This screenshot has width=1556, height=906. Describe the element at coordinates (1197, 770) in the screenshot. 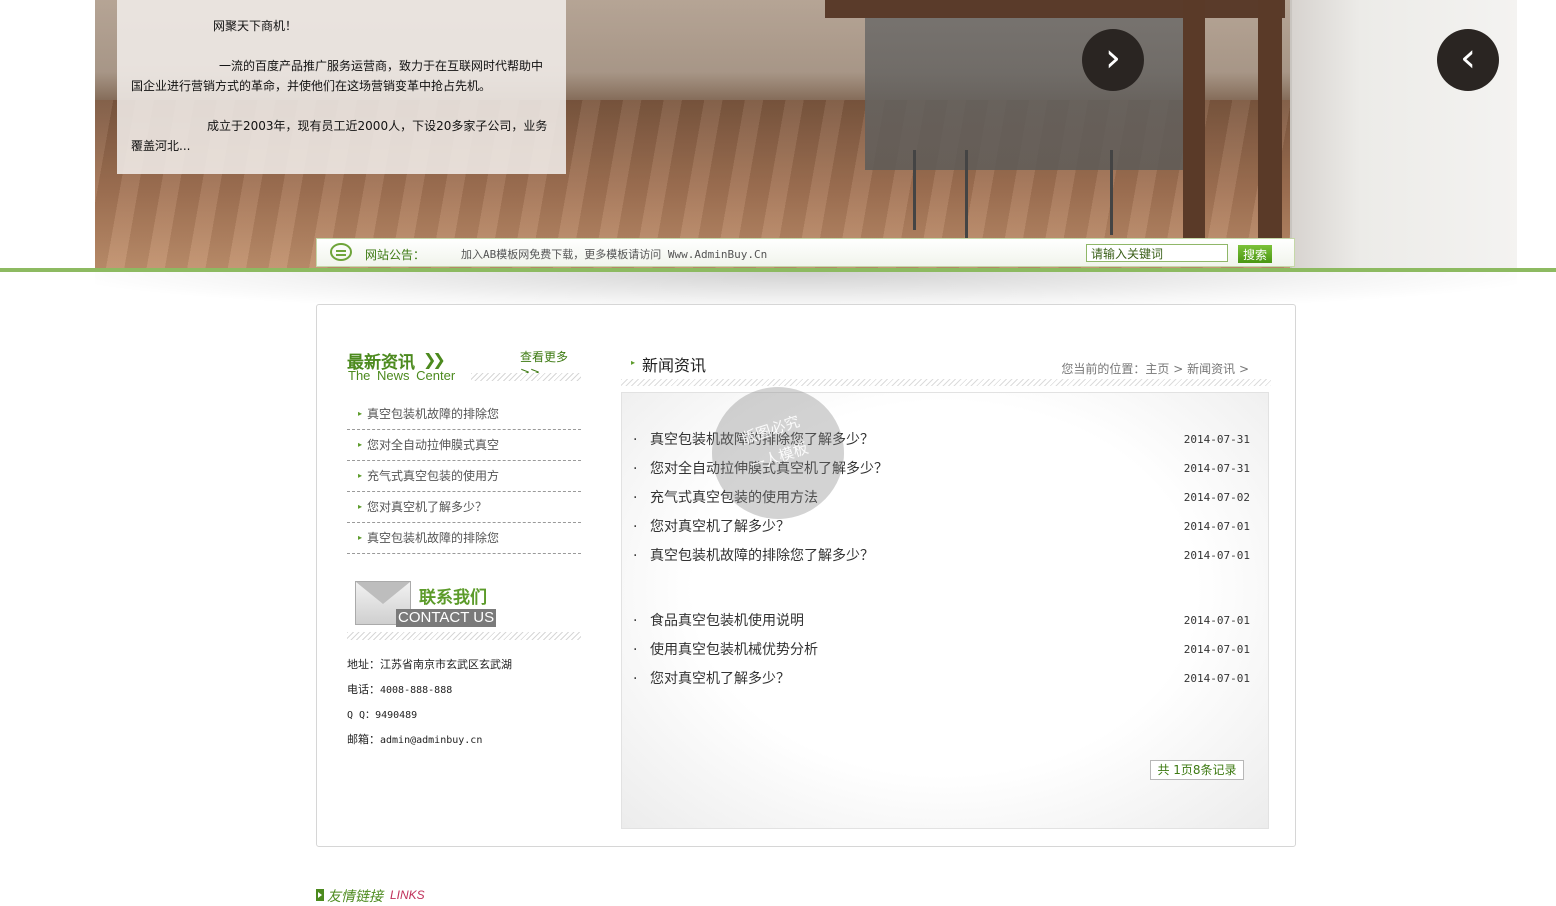

I see `pagination-info: 共 1页8条记录` at that location.